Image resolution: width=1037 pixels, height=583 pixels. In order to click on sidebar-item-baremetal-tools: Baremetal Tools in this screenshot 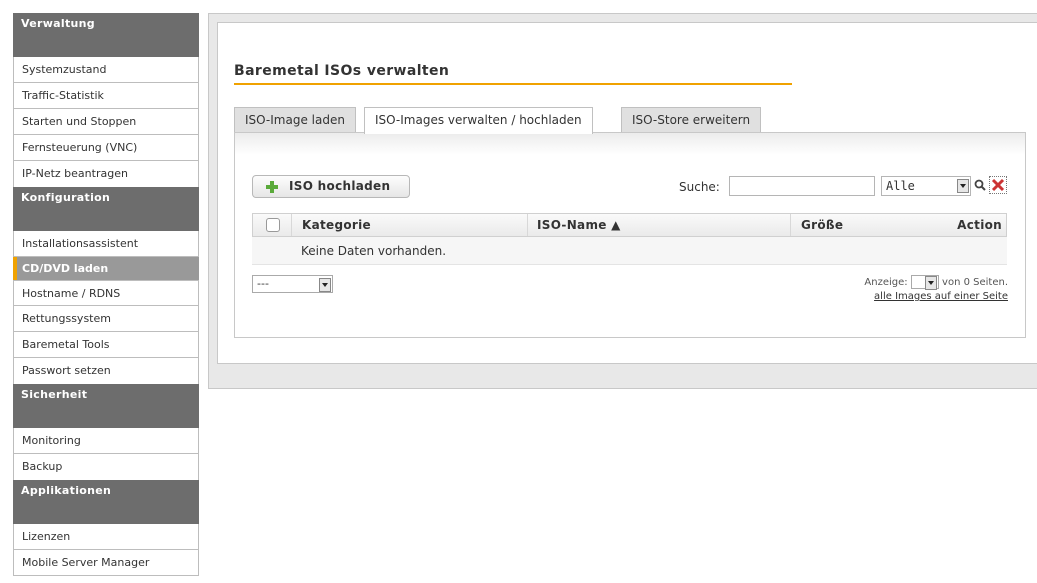, I will do `click(106, 345)`.